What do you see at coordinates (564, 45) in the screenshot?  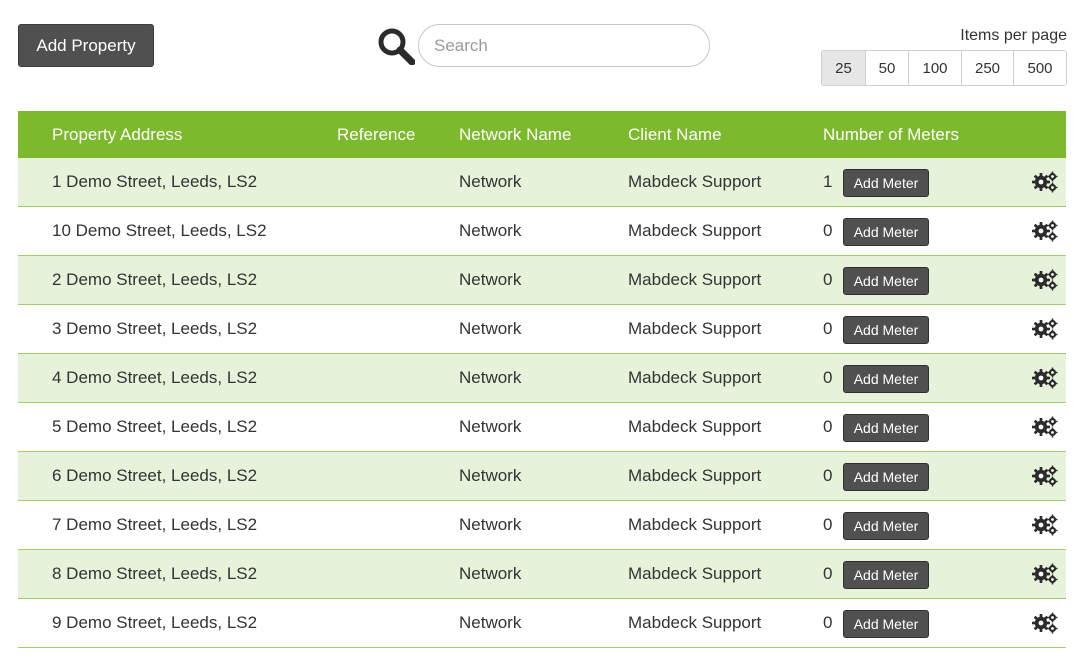 I see `search-input` at bounding box center [564, 45].